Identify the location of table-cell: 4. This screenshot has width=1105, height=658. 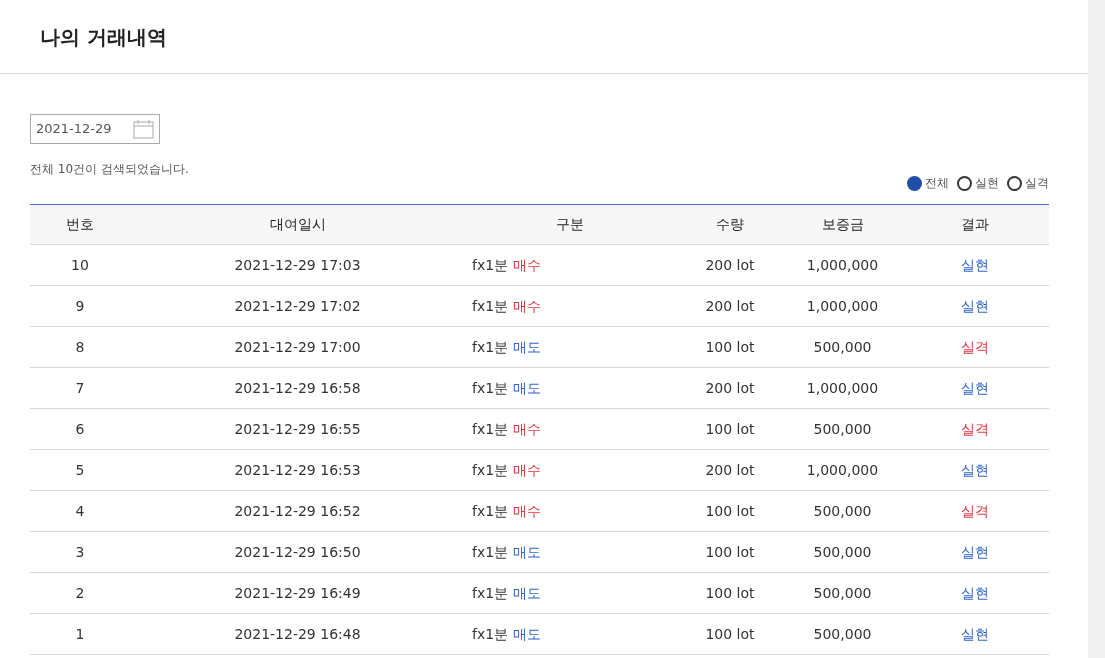
(80, 510).